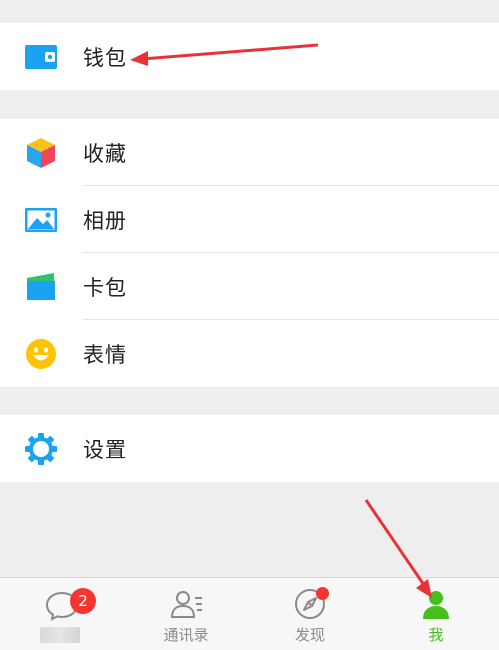 The width and height of the screenshot is (499, 650). Describe the element at coordinates (105, 220) in the screenshot. I see `menu-item-label: 相册` at that location.